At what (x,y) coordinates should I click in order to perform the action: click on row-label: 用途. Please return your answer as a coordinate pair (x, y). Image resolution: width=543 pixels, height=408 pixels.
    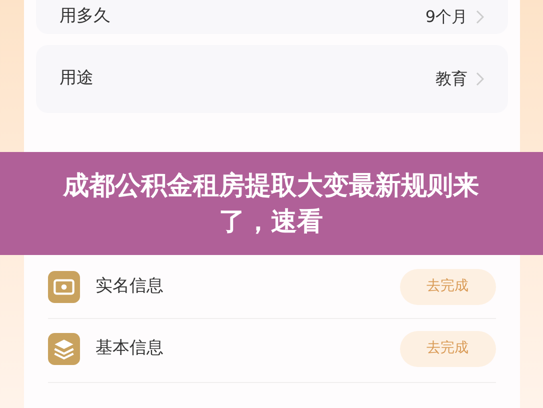
    Looking at the image, I should click on (77, 78).